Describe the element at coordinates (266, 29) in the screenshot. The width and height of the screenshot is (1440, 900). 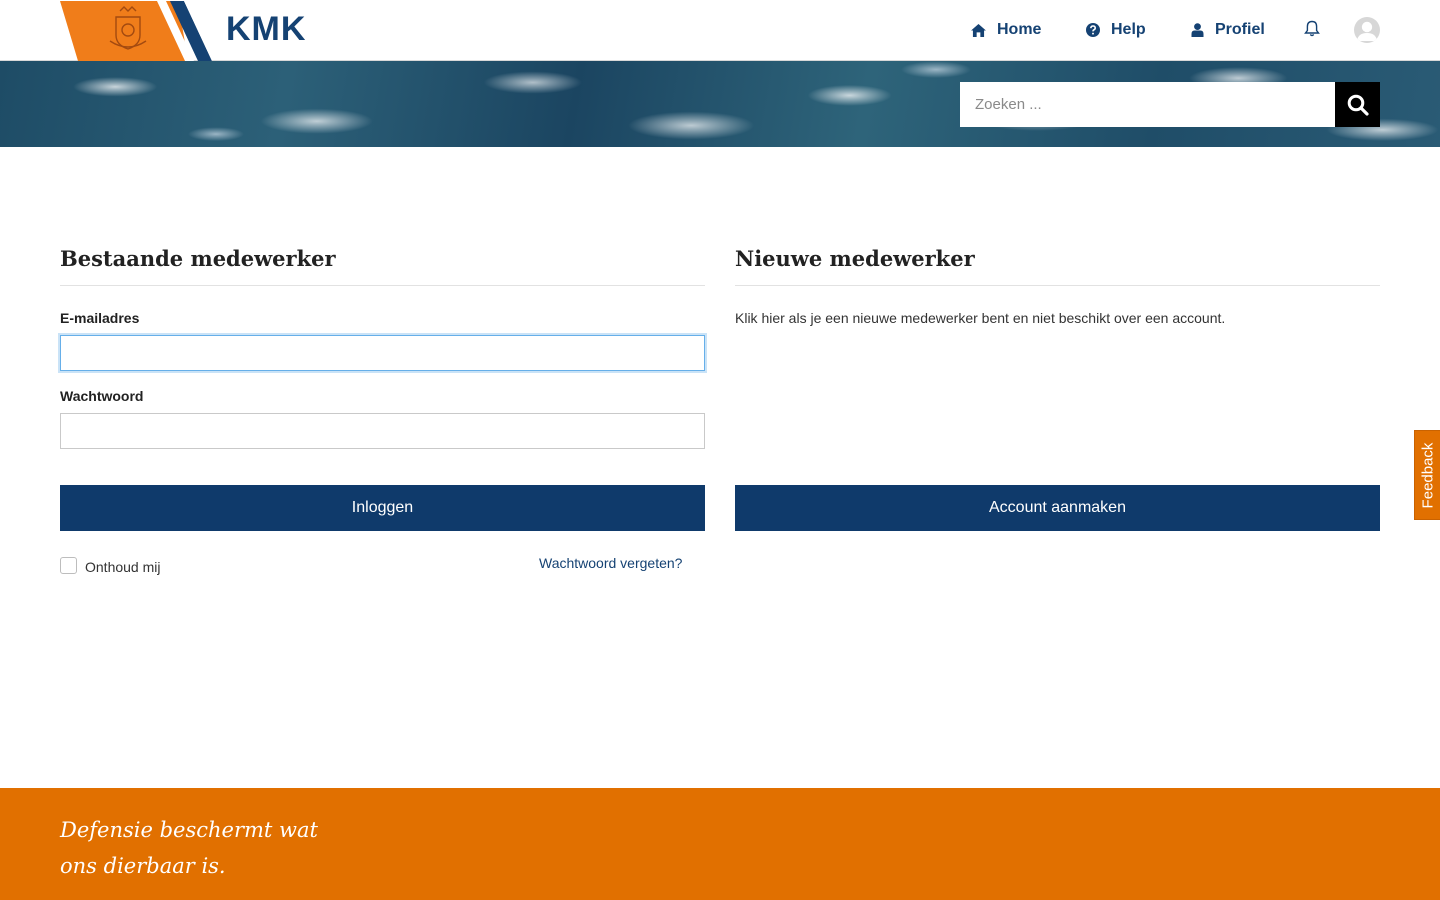
I see `site-title: KMK` at that location.